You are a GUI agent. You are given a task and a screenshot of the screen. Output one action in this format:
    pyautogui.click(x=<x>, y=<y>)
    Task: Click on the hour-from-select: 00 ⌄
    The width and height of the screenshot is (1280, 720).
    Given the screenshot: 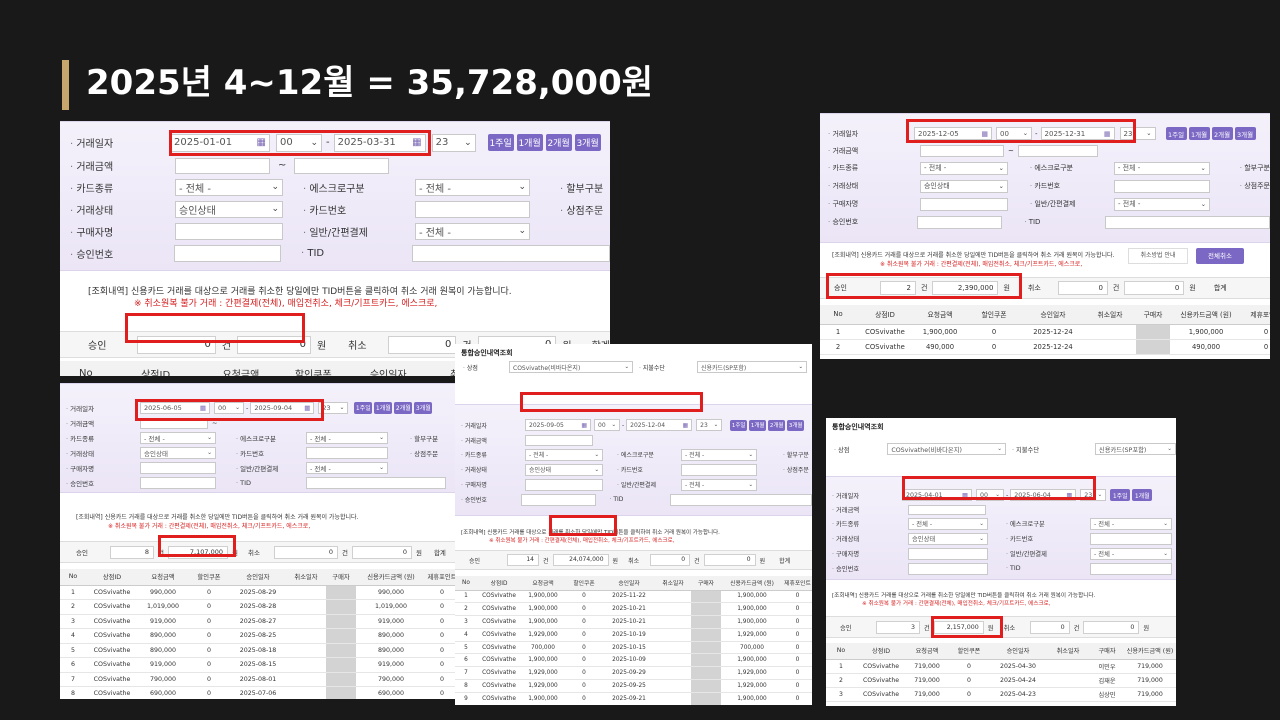 What is the action you would take?
    pyautogui.click(x=607, y=425)
    